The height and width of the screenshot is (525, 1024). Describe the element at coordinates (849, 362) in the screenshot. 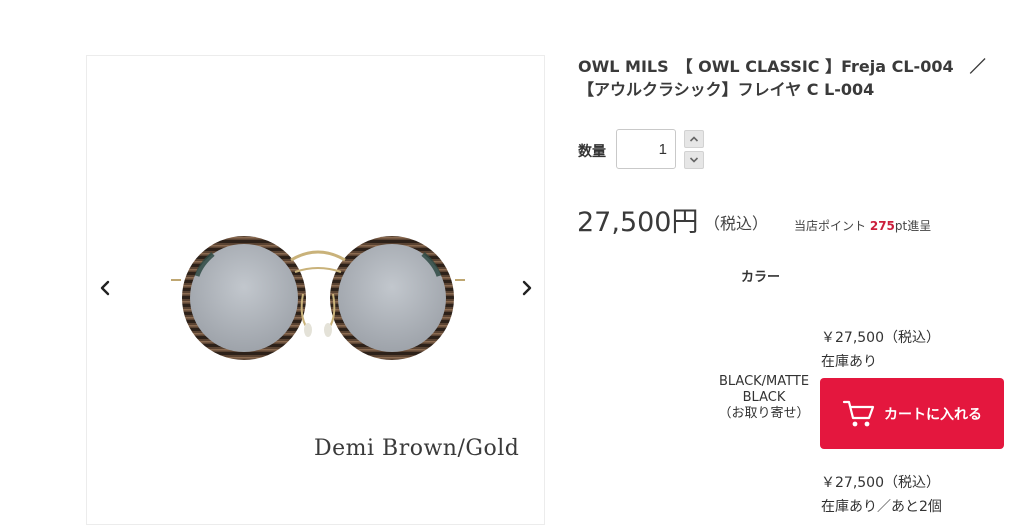

I see `variant-stock-status: 在庫あり` at that location.